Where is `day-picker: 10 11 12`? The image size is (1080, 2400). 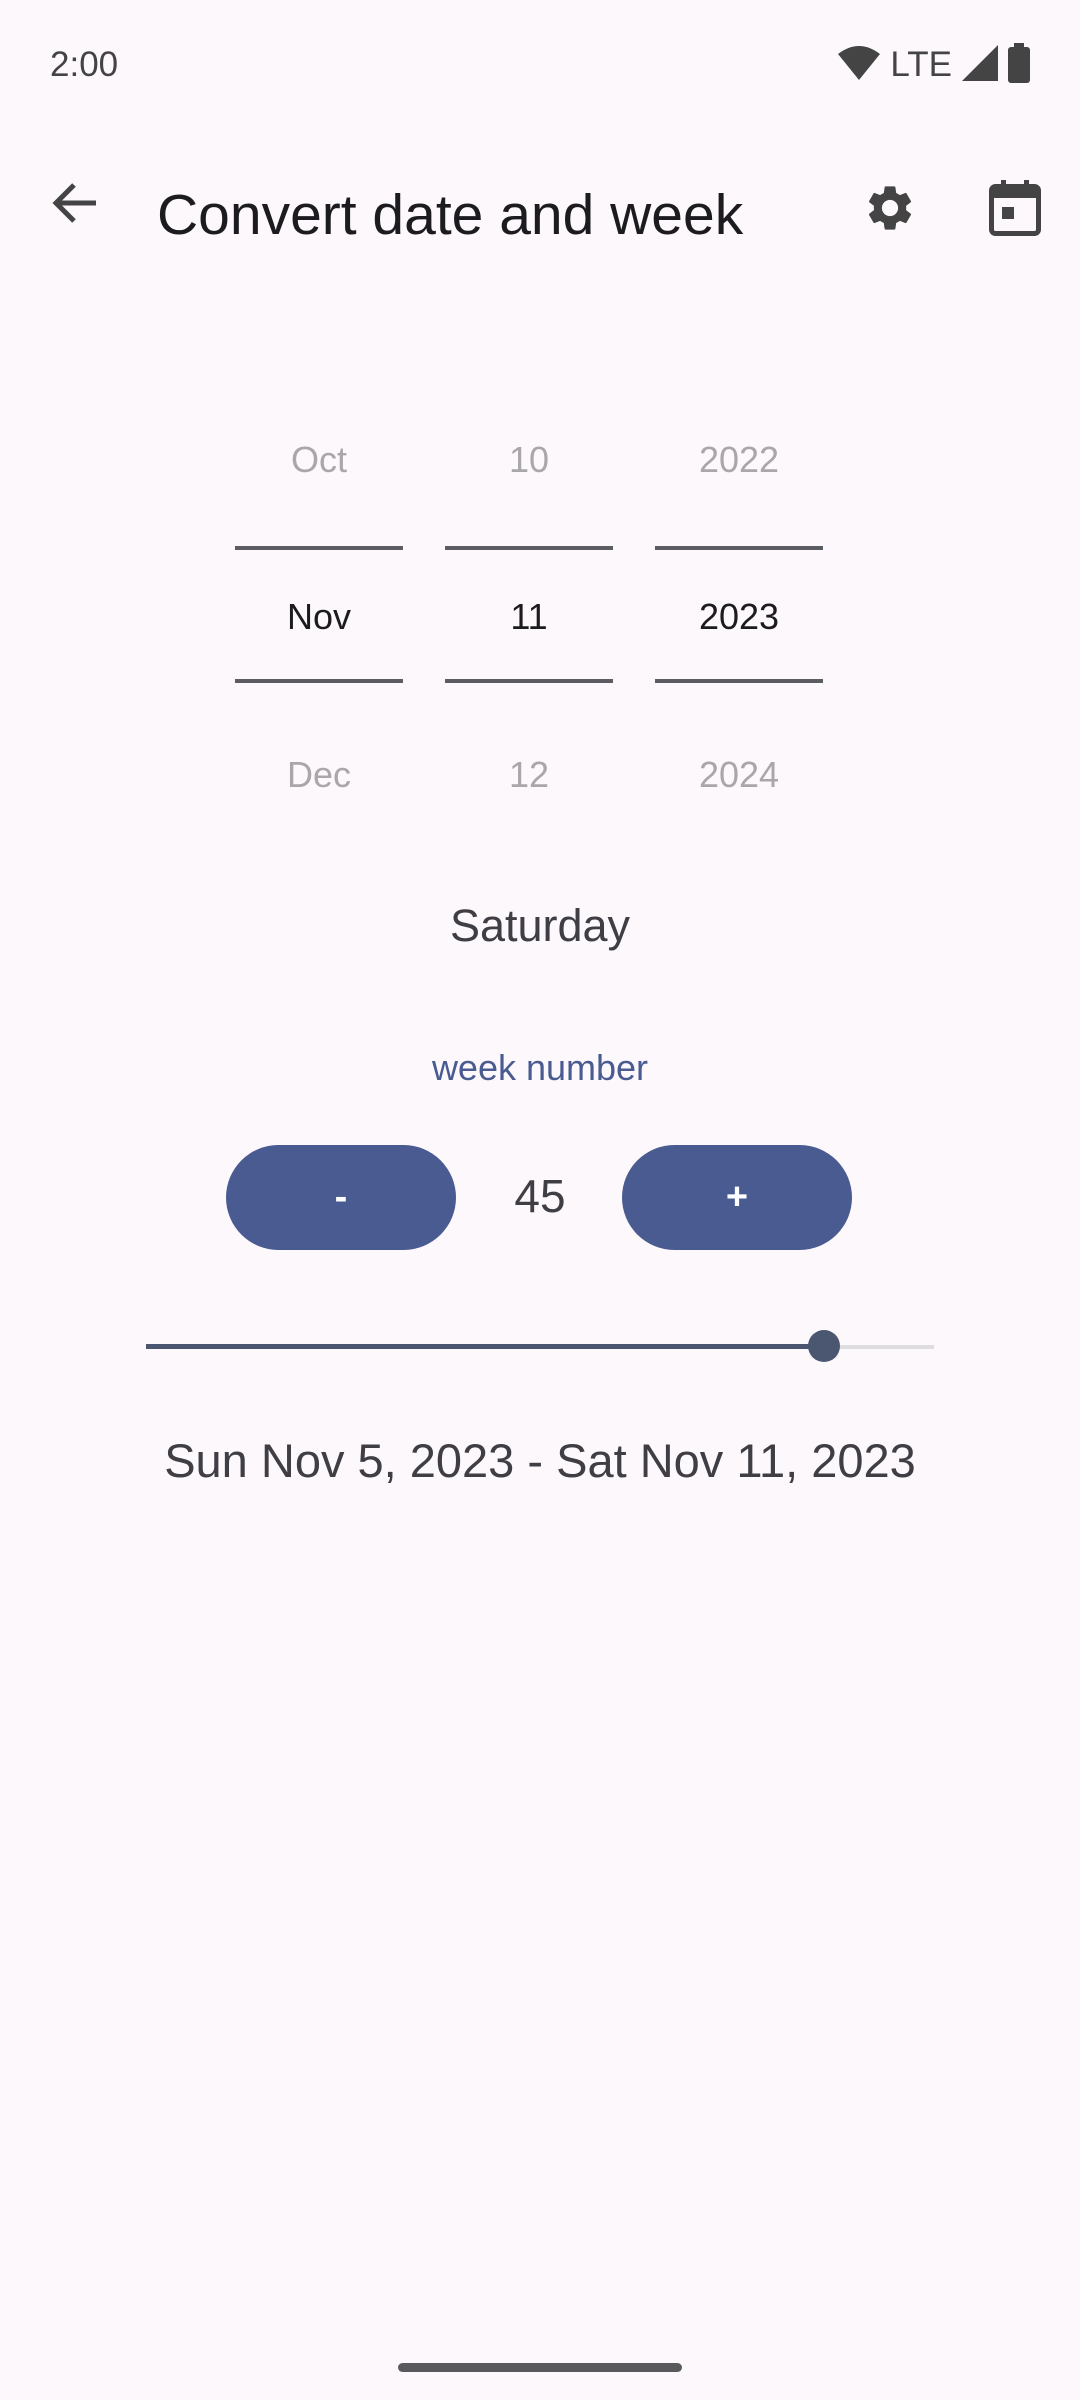 day-picker: 10 11 12 is located at coordinates (529, 600).